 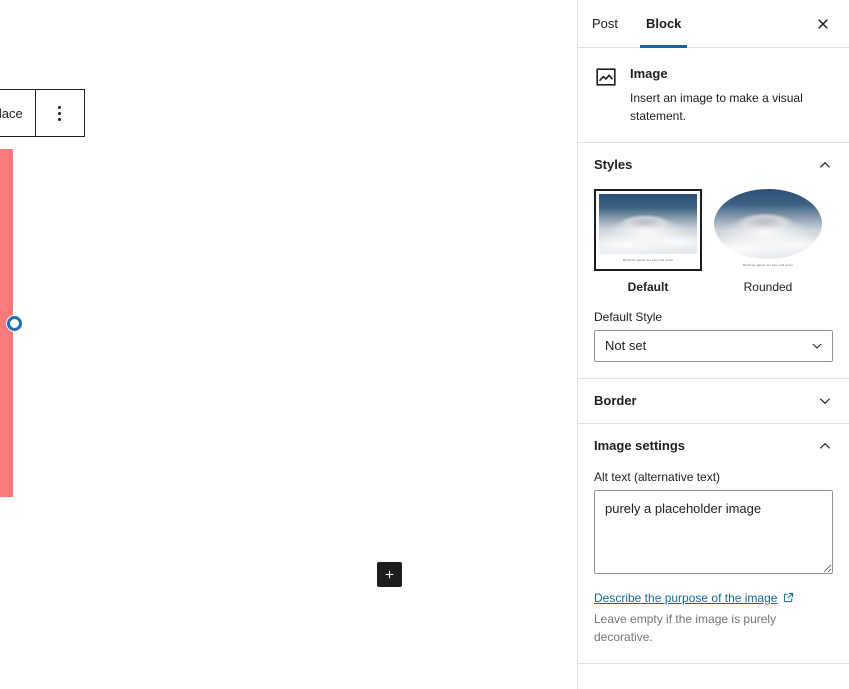 What do you see at coordinates (768, 286) in the screenshot?
I see `style-option-rounded-label: Rounded` at bounding box center [768, 286].